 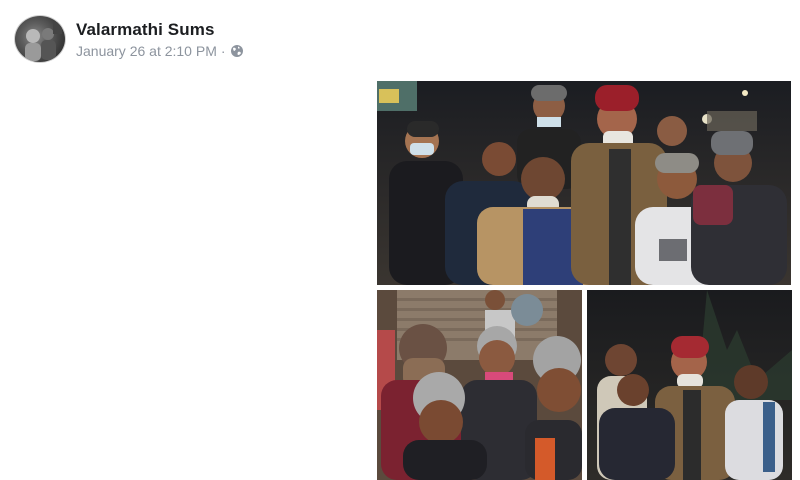 What do you see at coordinates (146, 51) in the screenshot?
I see `post-timestamp: January 26 at 2:10 PM` at bounding box center [146, 51].